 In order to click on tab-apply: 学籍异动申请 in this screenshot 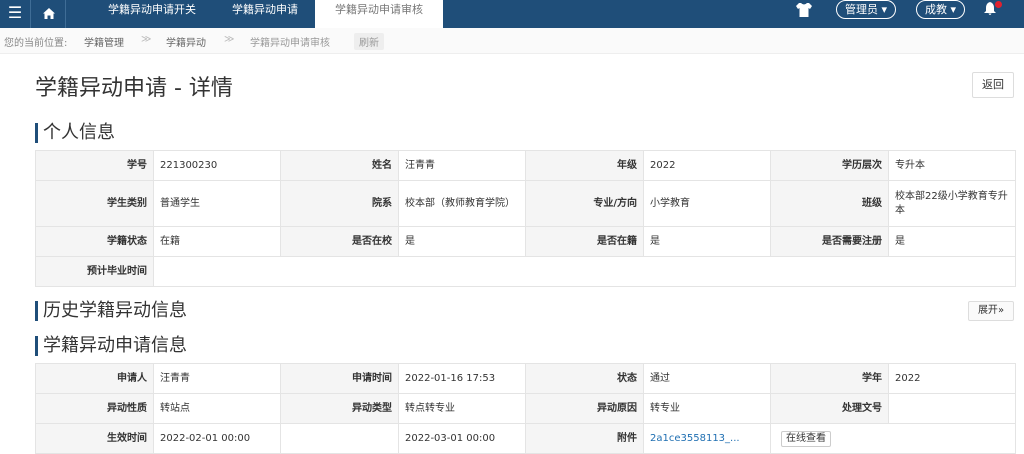, I will do `click(265, 14)`.